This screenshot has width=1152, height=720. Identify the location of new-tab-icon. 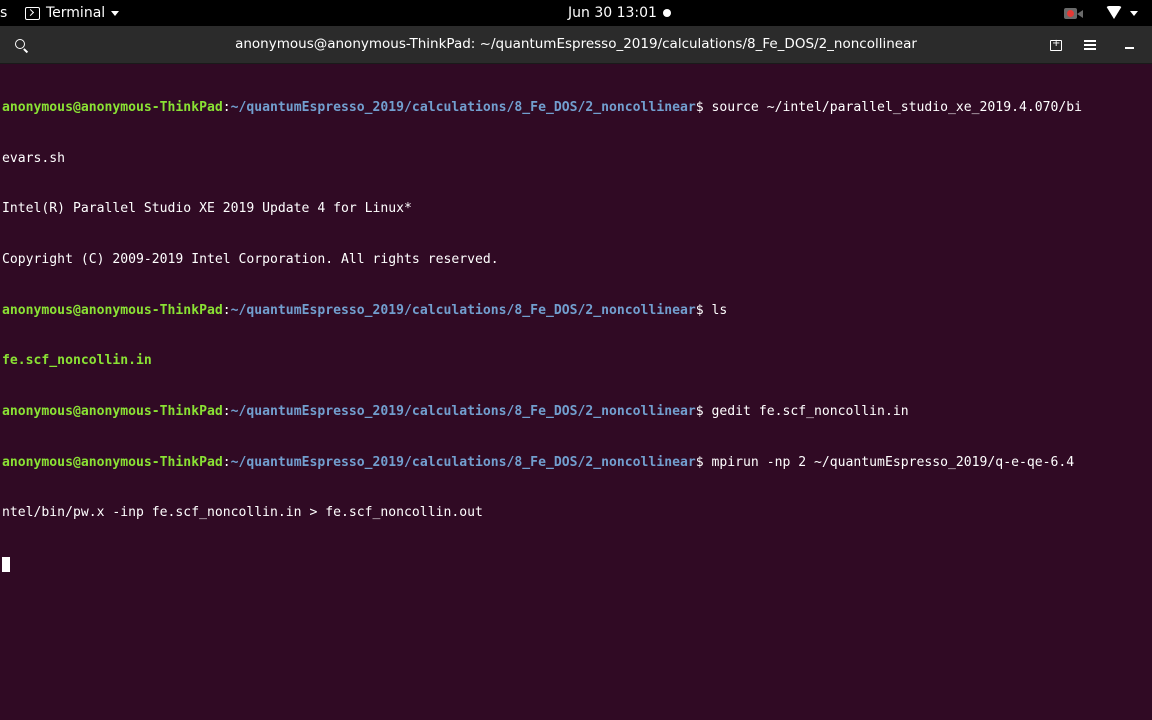
(1056, 44).